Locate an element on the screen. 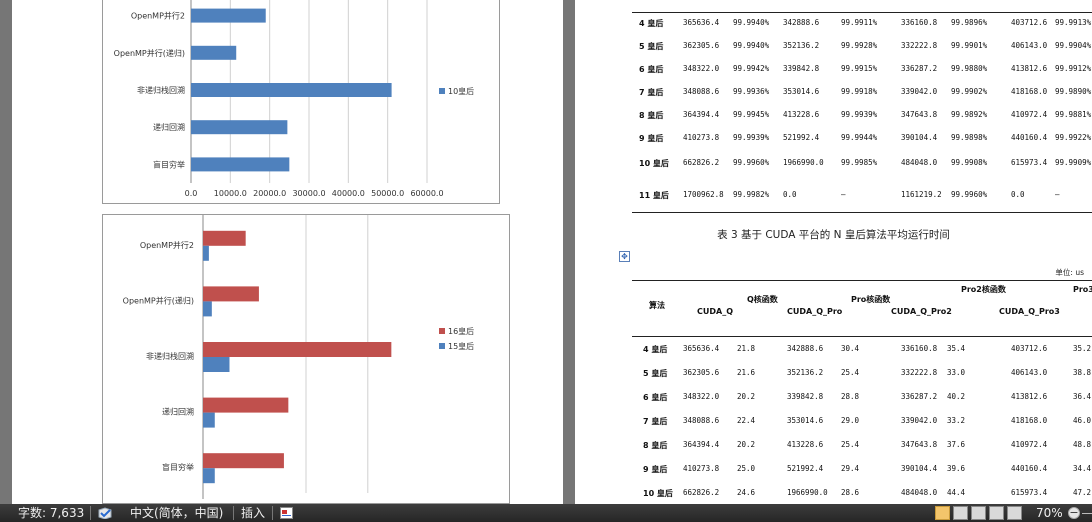 This screenshot has width=1092, height=522. language-indicator: 中文(简体，中国) is located at coordinates (176, 513).